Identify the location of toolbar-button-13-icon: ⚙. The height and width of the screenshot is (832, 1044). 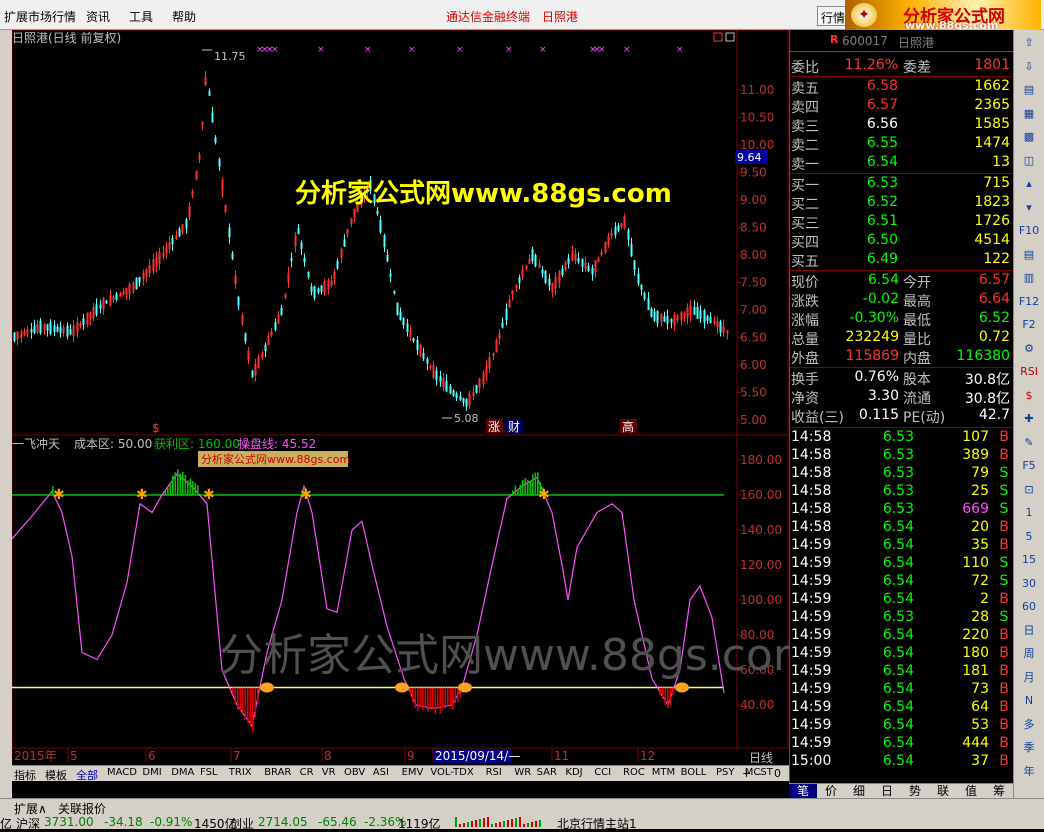
(1029, 349).